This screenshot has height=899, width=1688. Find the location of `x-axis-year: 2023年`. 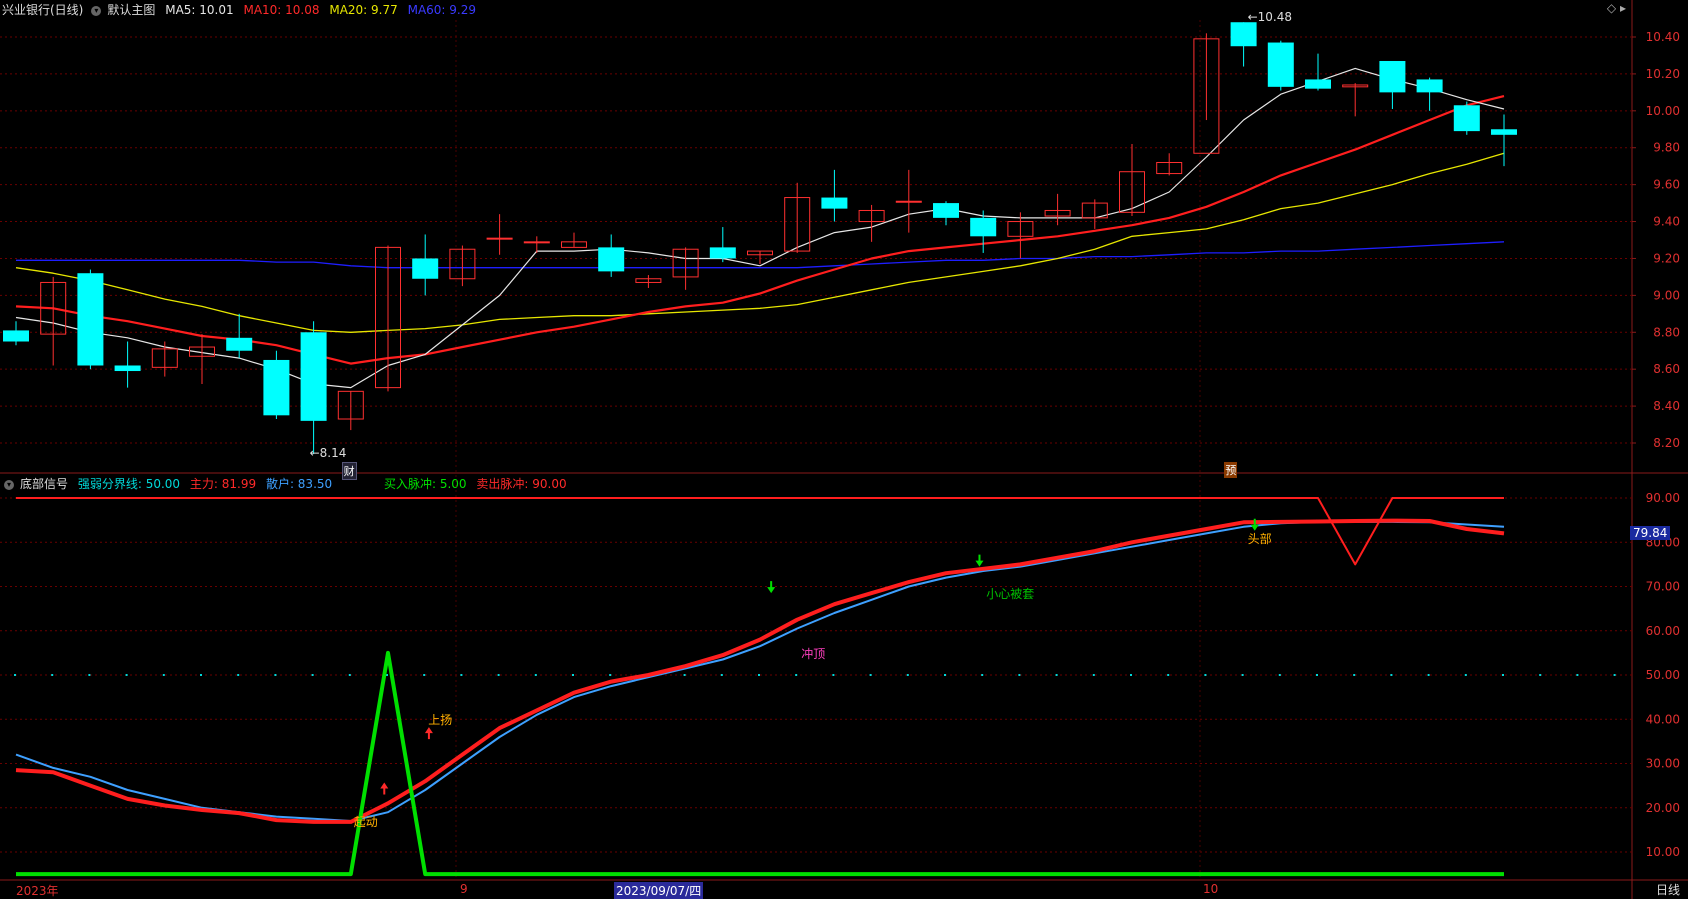

x-axis-year: 2023年 is located at coordinates (37, 891).